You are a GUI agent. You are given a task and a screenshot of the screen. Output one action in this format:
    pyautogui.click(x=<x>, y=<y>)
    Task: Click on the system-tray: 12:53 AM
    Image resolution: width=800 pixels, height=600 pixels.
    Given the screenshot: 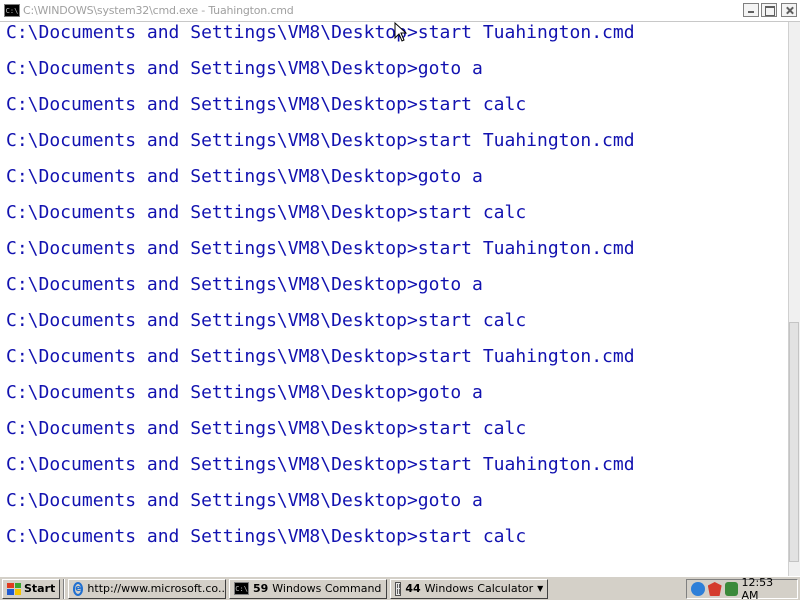 What is the action you would take?
    pyautogui.click(x=742, y=588)
    